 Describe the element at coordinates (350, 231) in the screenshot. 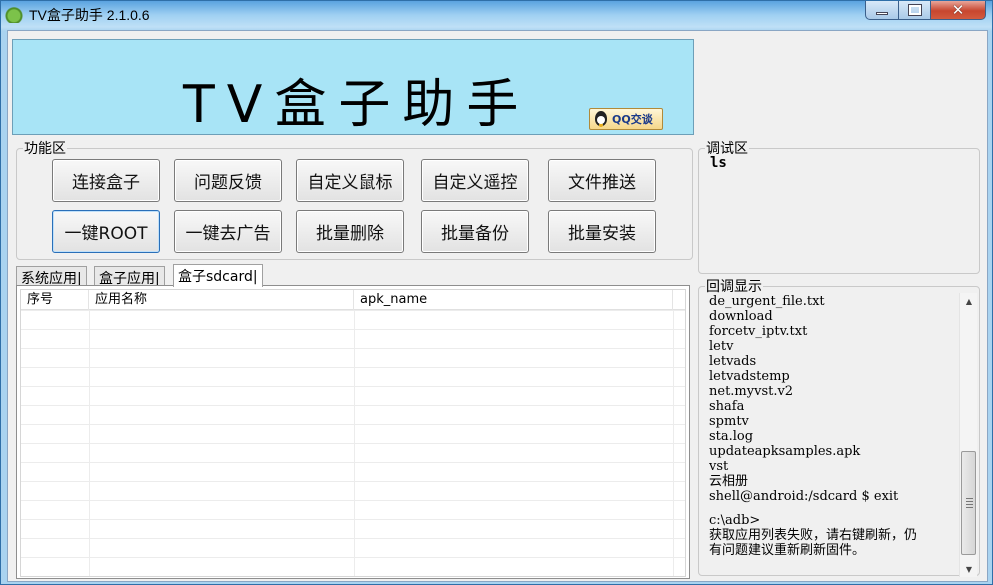

I see `batch-delete-button: 批量删除` at that location.